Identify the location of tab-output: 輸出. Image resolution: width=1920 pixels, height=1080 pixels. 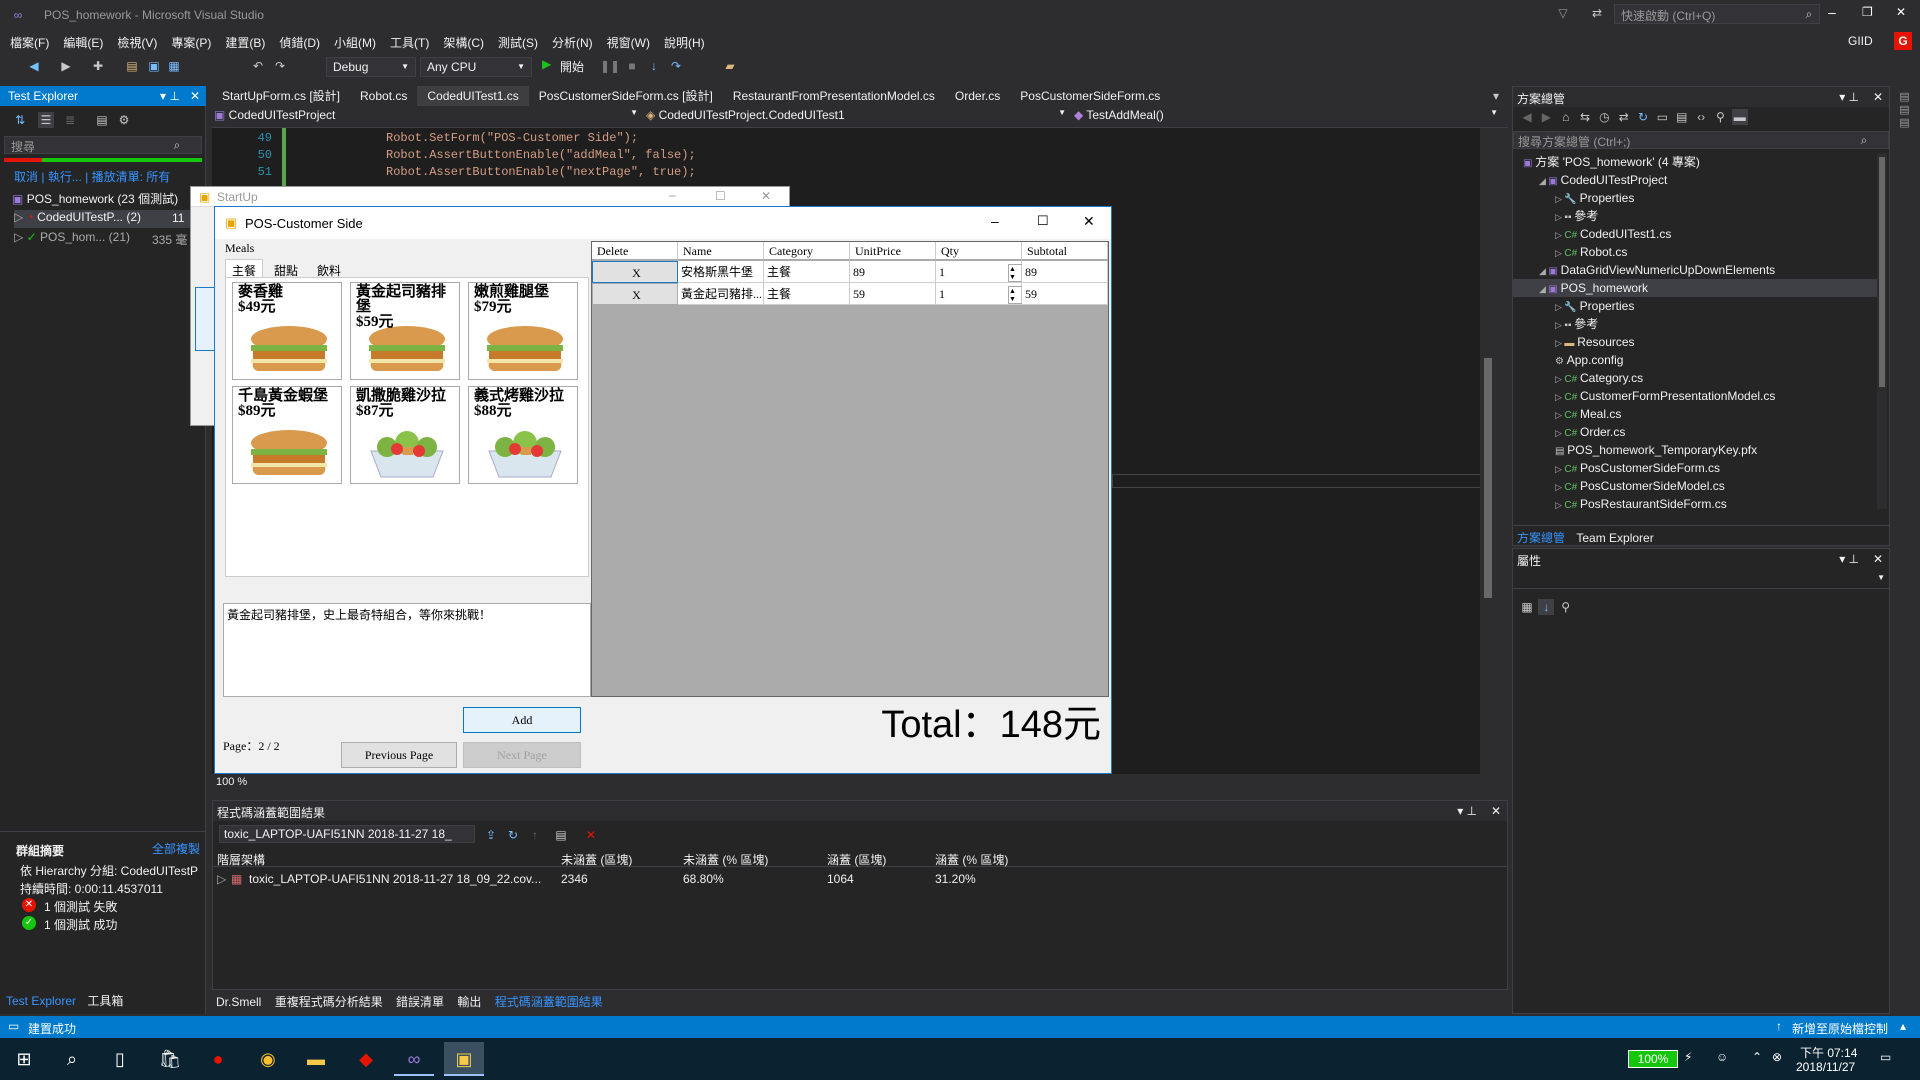
(469, 1002).